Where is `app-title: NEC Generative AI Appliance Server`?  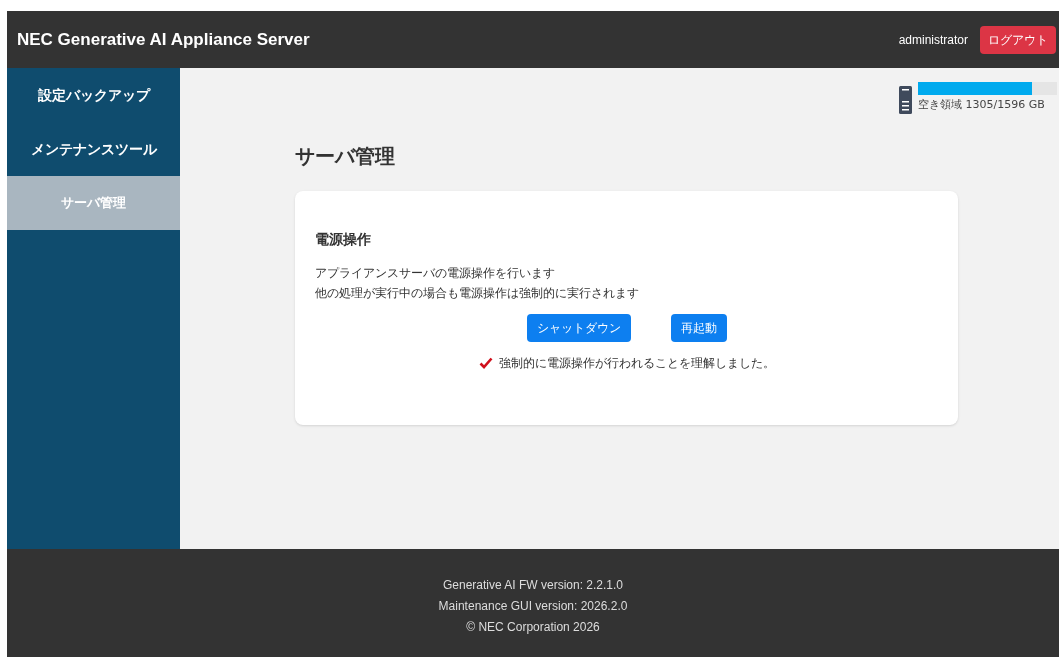 app-title: NEC Generative AI Appliance Server is located at coordinates (163, 39).